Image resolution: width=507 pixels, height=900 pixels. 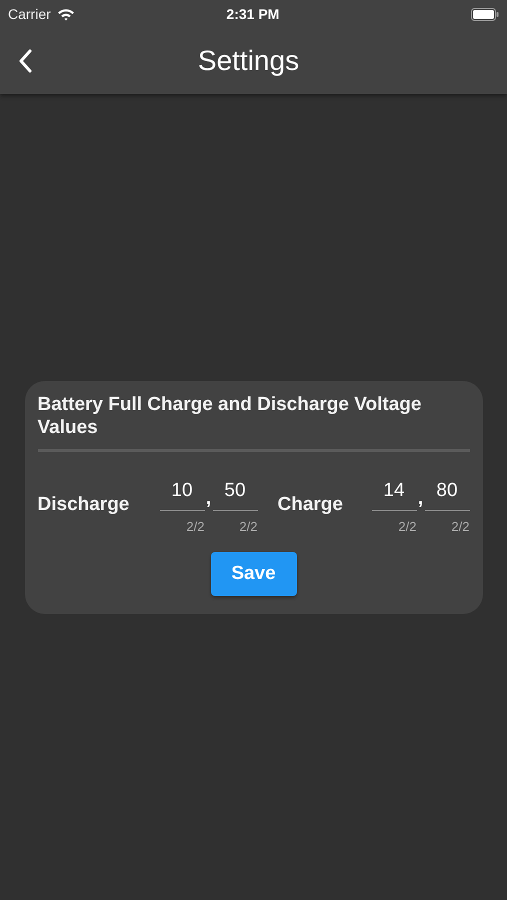 I want to click on number-field: 50, so click(x=235, y=494).